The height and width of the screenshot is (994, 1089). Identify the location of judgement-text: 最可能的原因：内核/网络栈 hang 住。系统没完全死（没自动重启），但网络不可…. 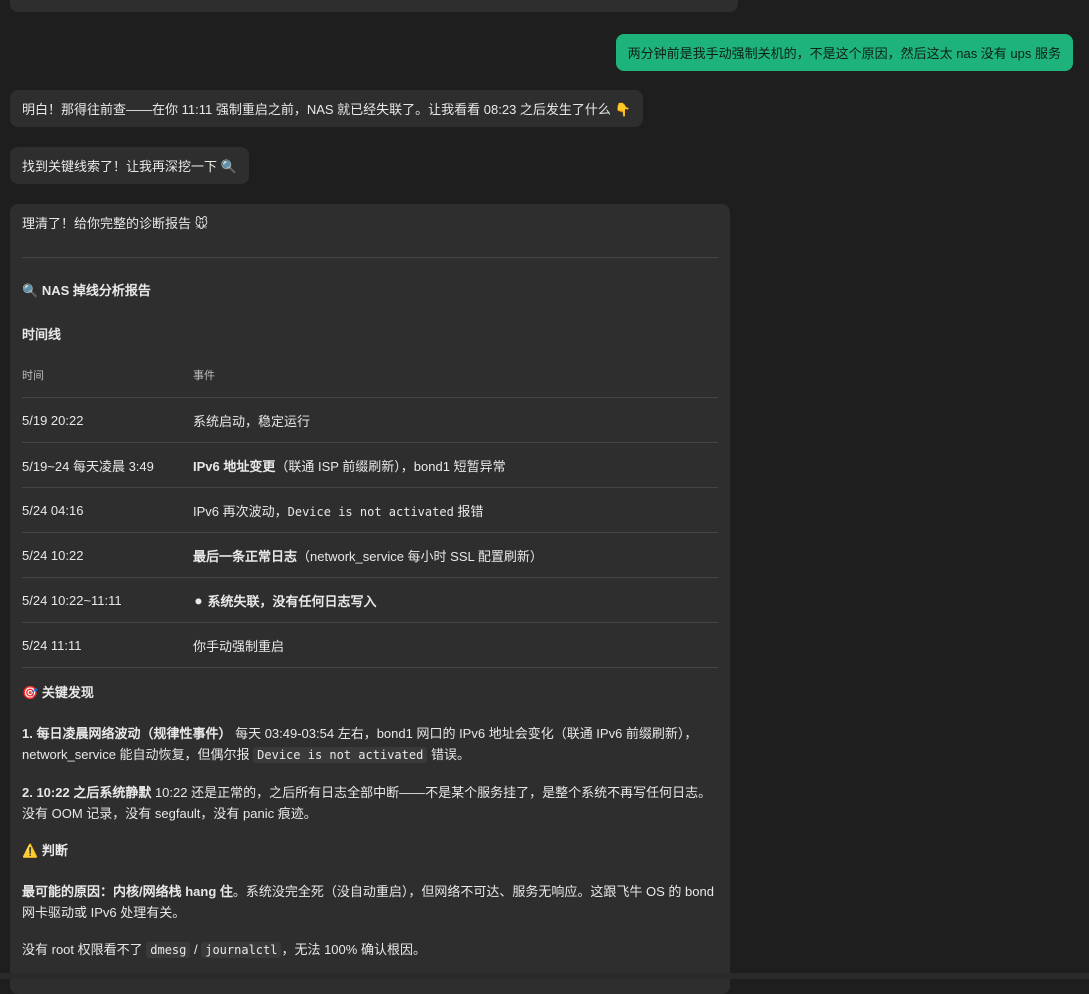
(368, 902).